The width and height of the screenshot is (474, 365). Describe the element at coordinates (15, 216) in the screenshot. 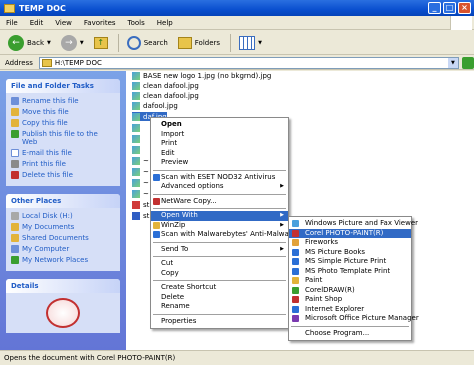

I see `drive-icon` at that location.